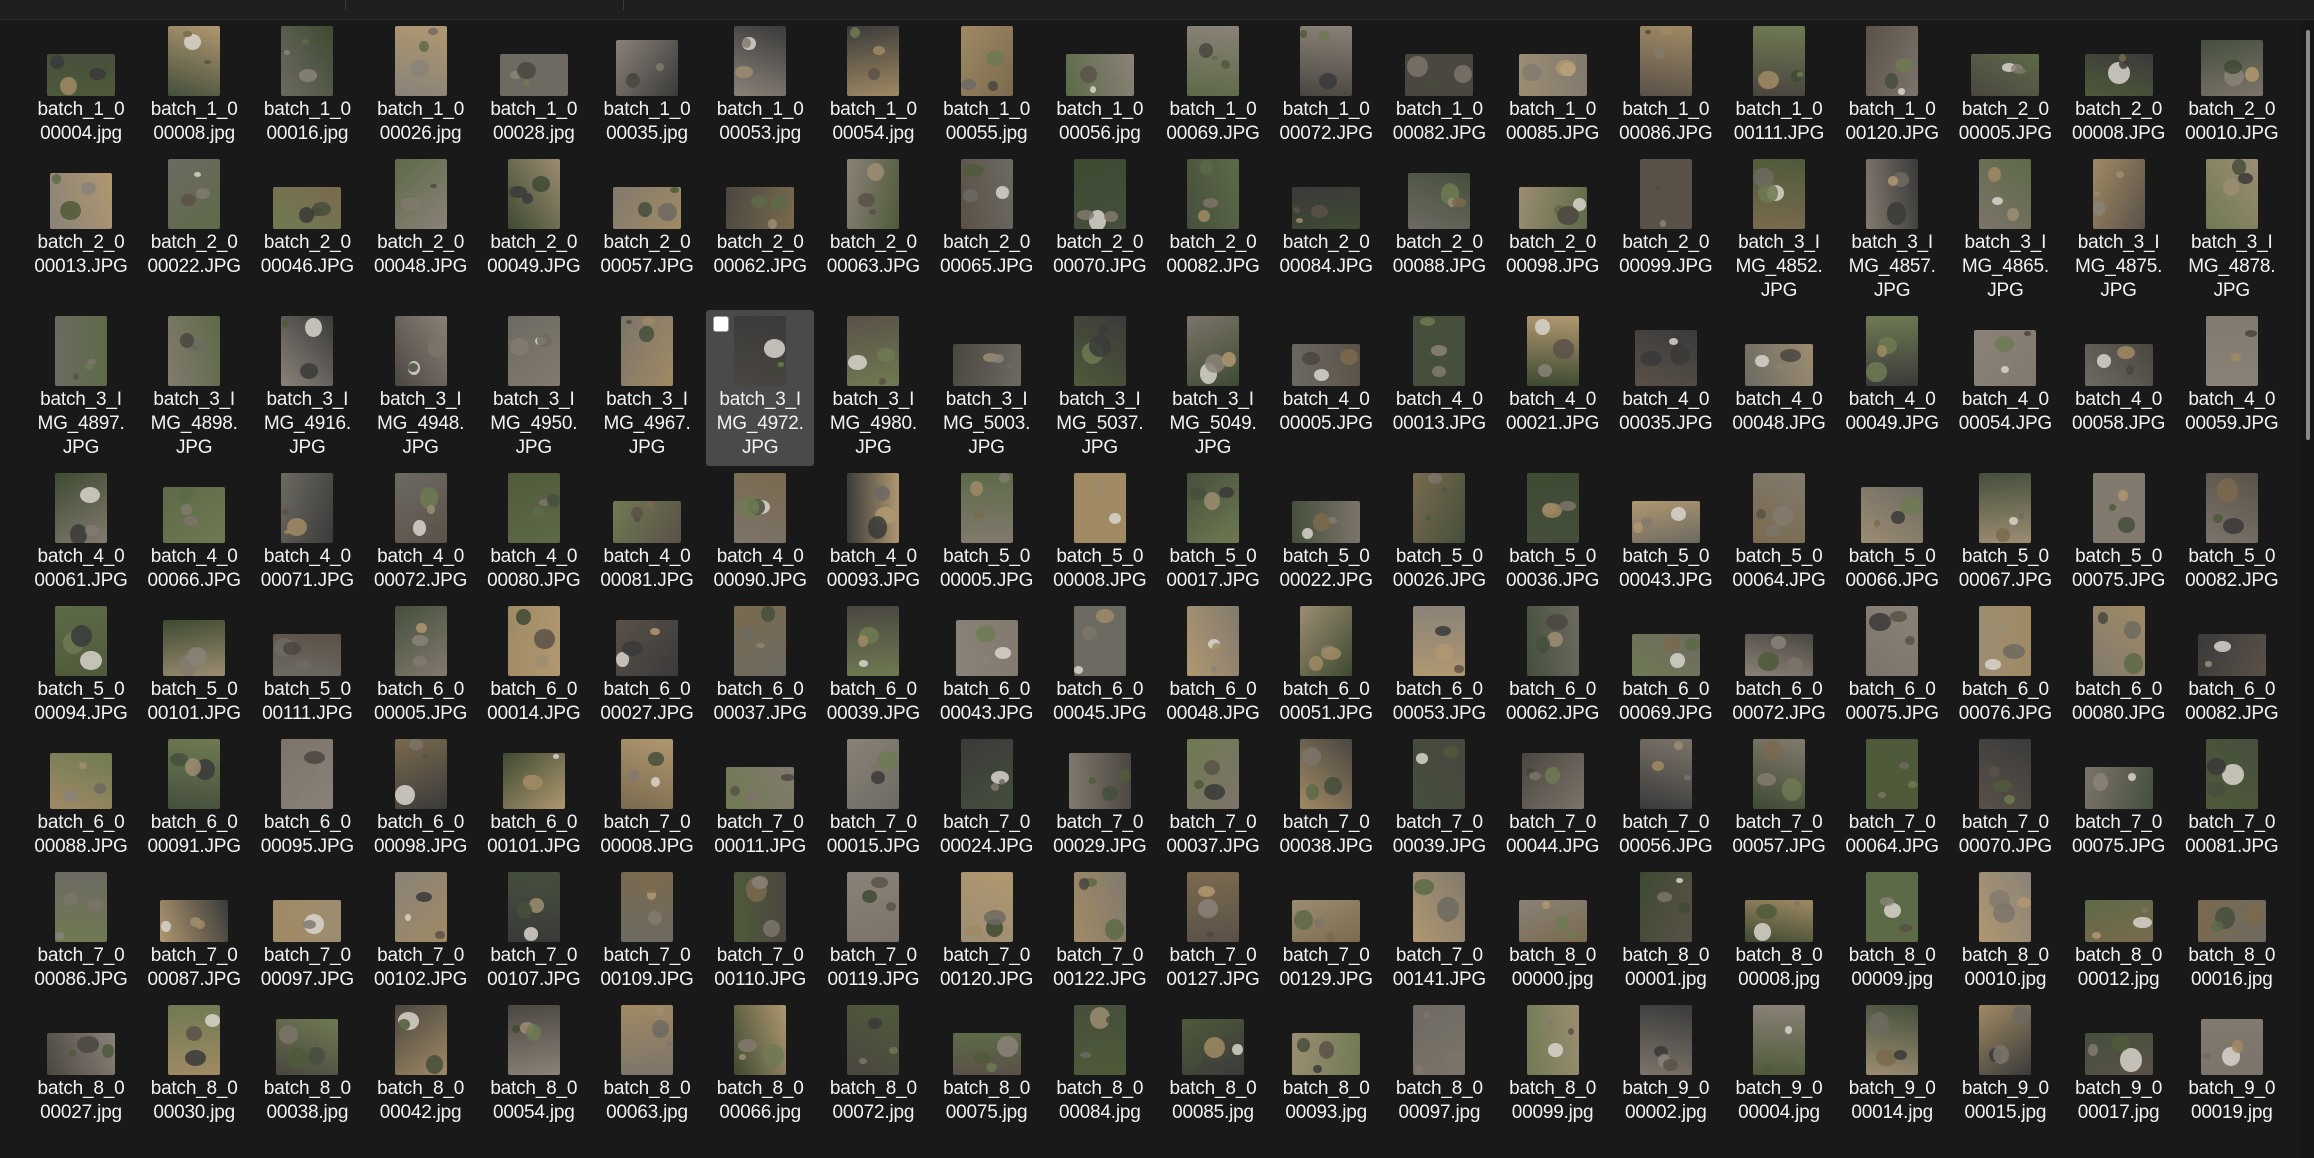 Image resolution: width=2314 pixels, height=1158 pixels. Describe the element at coordinates (1100, 666) in the screenshot. I see `file-item: batch_6_0 00045.JPG` at that location.